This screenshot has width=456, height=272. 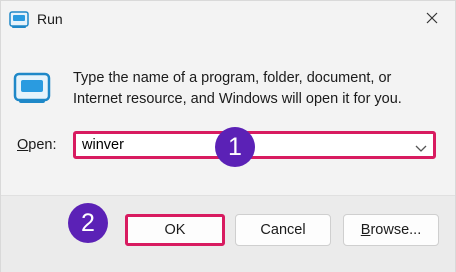 What do you see at coordinates (50, 19) in the screenshot?
I see `window-title: Run` at bounding box center [50, 19].